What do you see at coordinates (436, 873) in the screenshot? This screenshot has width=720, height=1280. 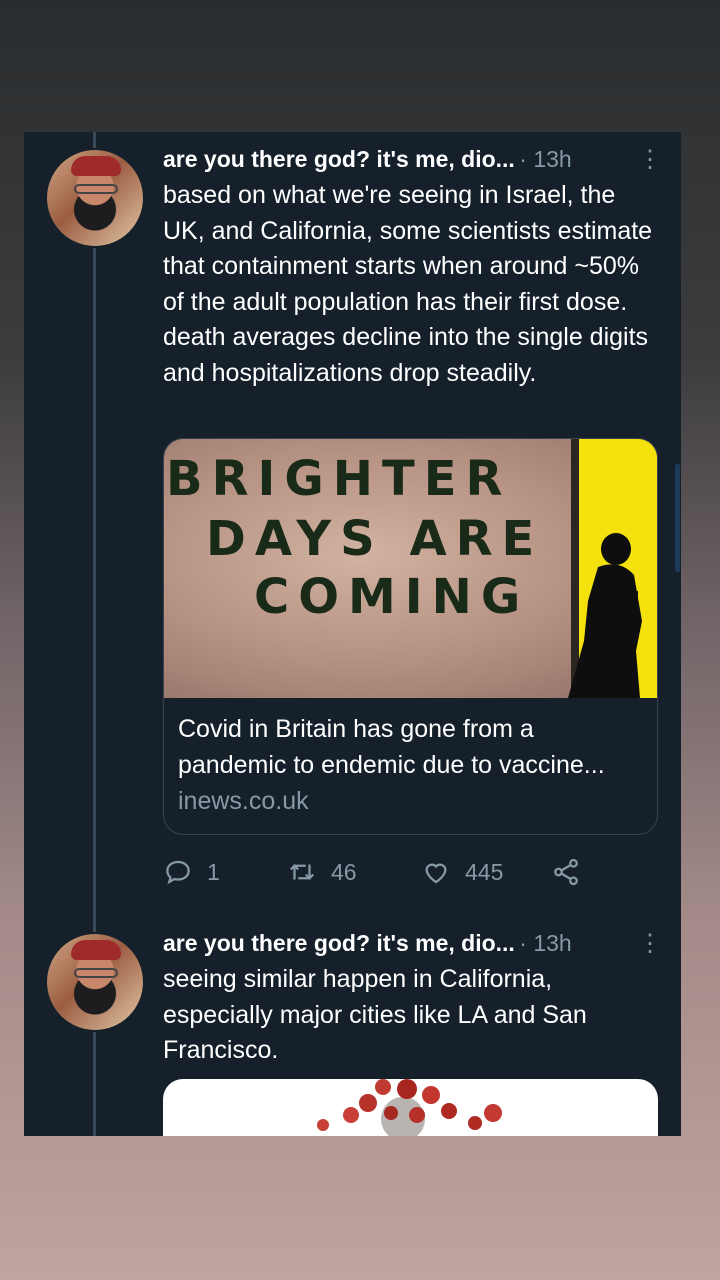 I see `like-icon` at bounding box center [436, 873].